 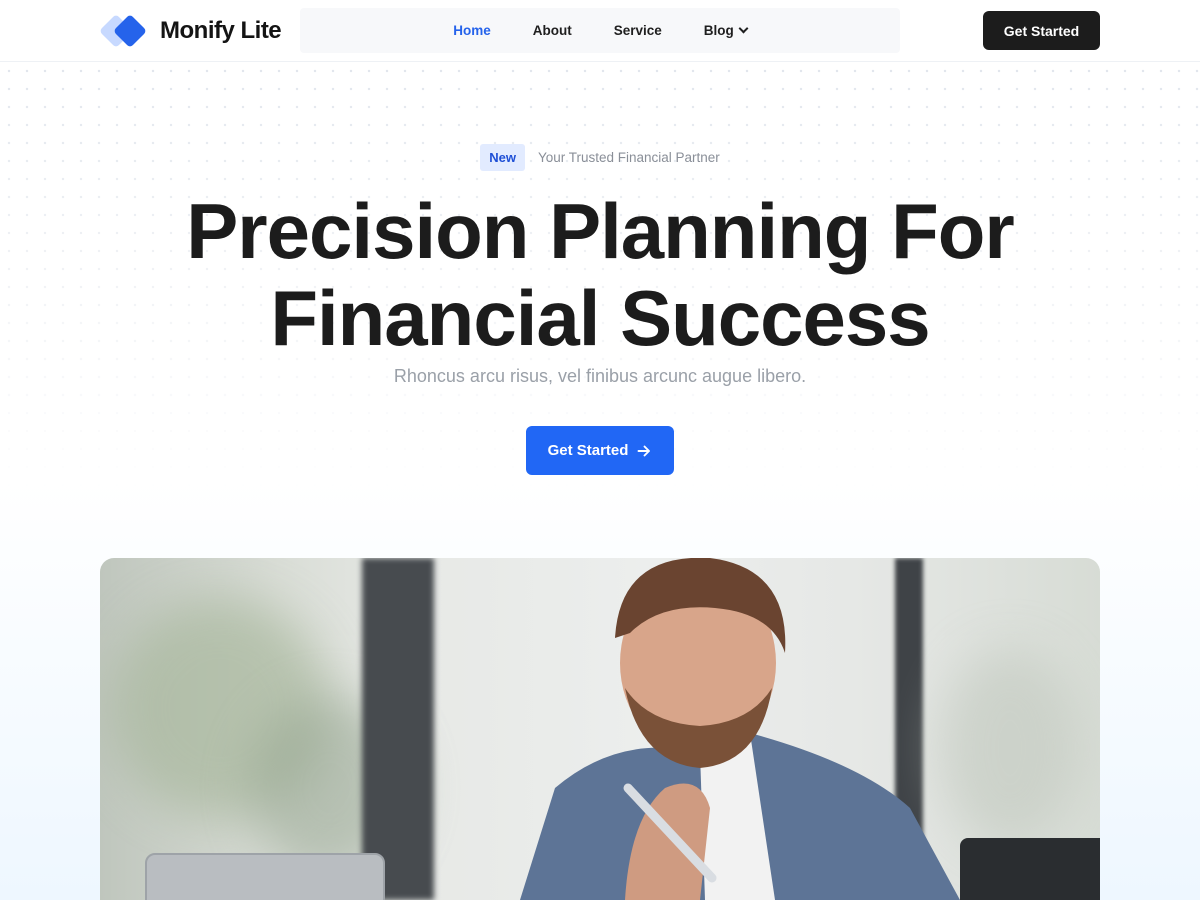 I want to click on brand-name: Monify Lite, so click(x=221, y=30).